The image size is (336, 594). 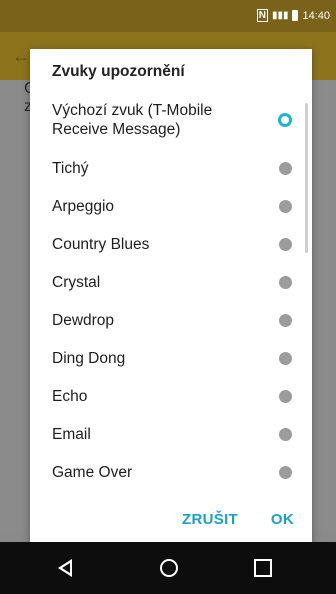 I want to click on sound-option-label: Tichý, so click(x=70, y=168).